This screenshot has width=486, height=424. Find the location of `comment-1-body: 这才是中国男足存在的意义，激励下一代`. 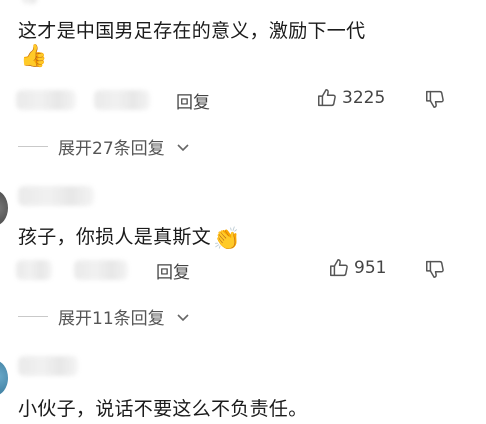

comment-1-body: 这才是中国男足存在的意义，激励下一代 is located at coordinates (192, 31).